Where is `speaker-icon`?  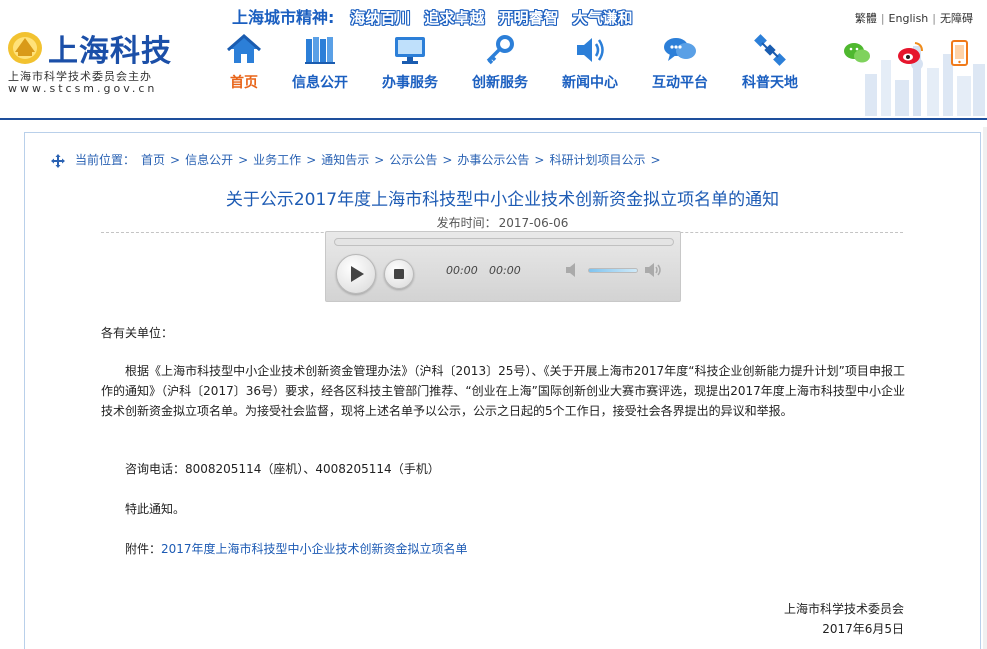
speaker-icon is located at coordinates (590, 50).